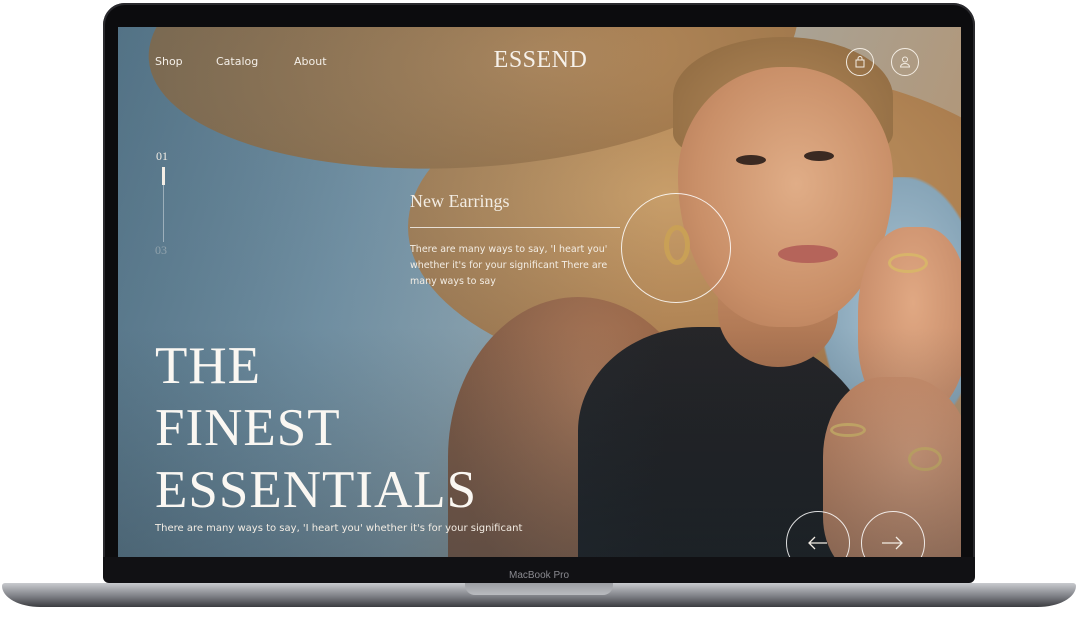  I want to click on brand-logo: ESSEND, so click(540, 60).